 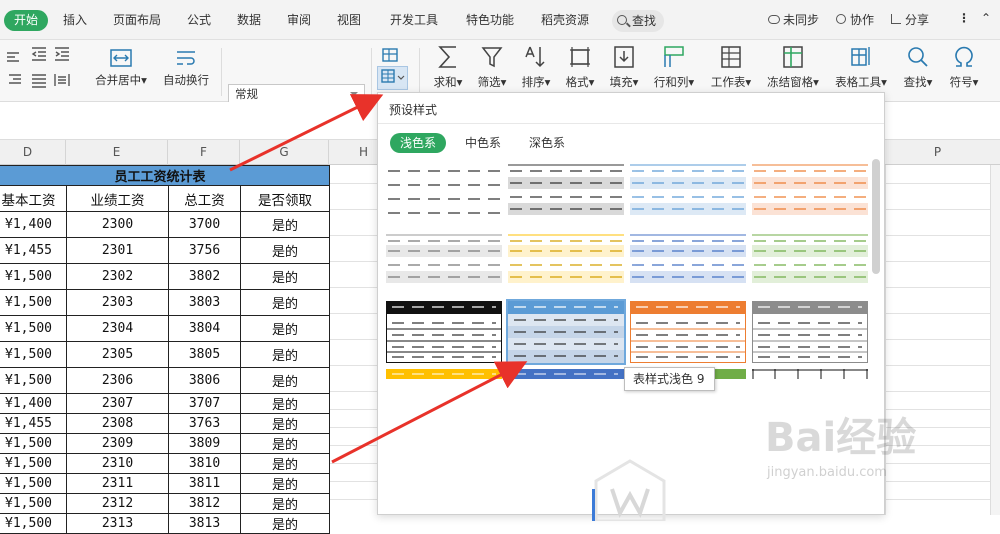 What do you see at coordinates (841, 438) in the screenshot?
I see `watermark-brand: Bai经验` at bounding box center [841, 438].